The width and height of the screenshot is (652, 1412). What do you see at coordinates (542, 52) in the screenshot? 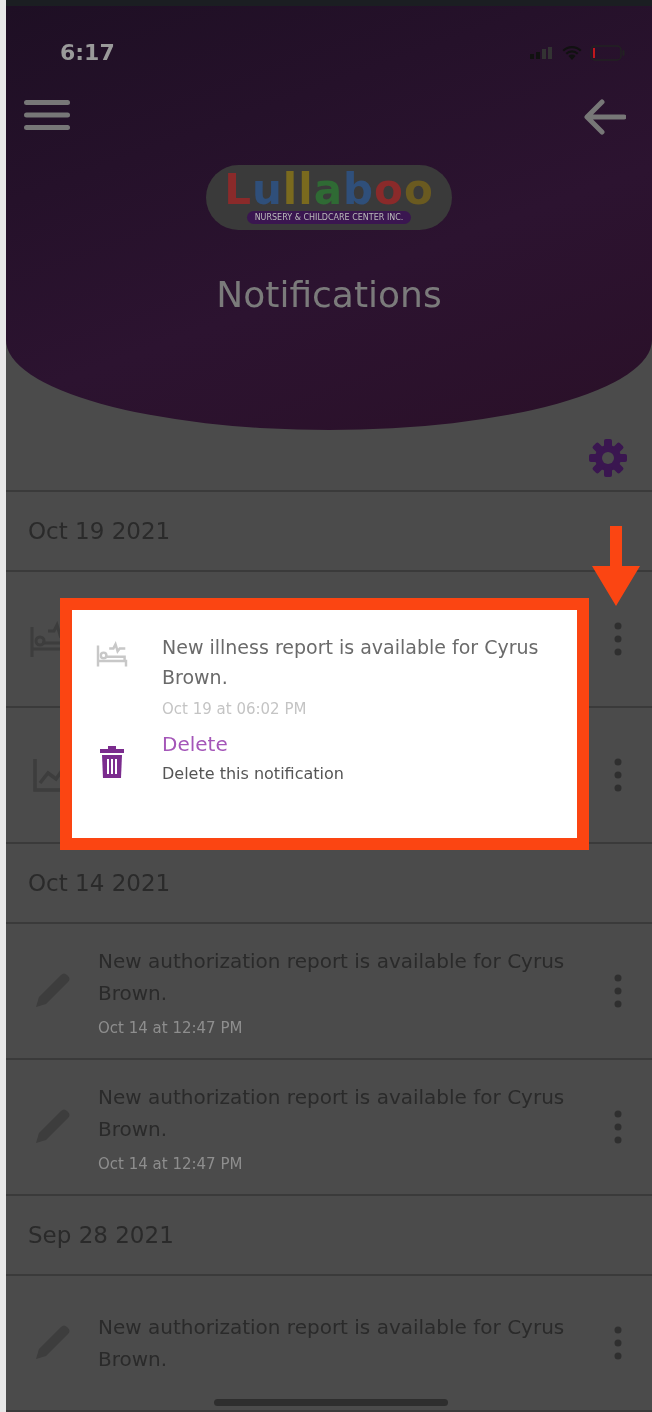
I see `signal-icon` at bounding box center [542, 52].